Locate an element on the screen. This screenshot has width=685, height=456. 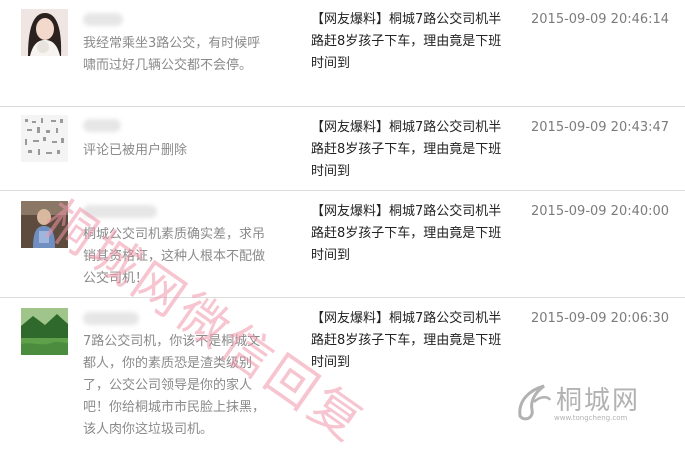
avatar-person-image is located at coordinates (44, 224).